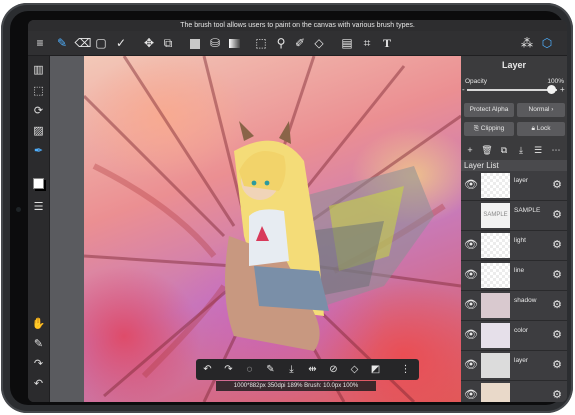  I want to click on square-icon: ▢, so click(101, 43).